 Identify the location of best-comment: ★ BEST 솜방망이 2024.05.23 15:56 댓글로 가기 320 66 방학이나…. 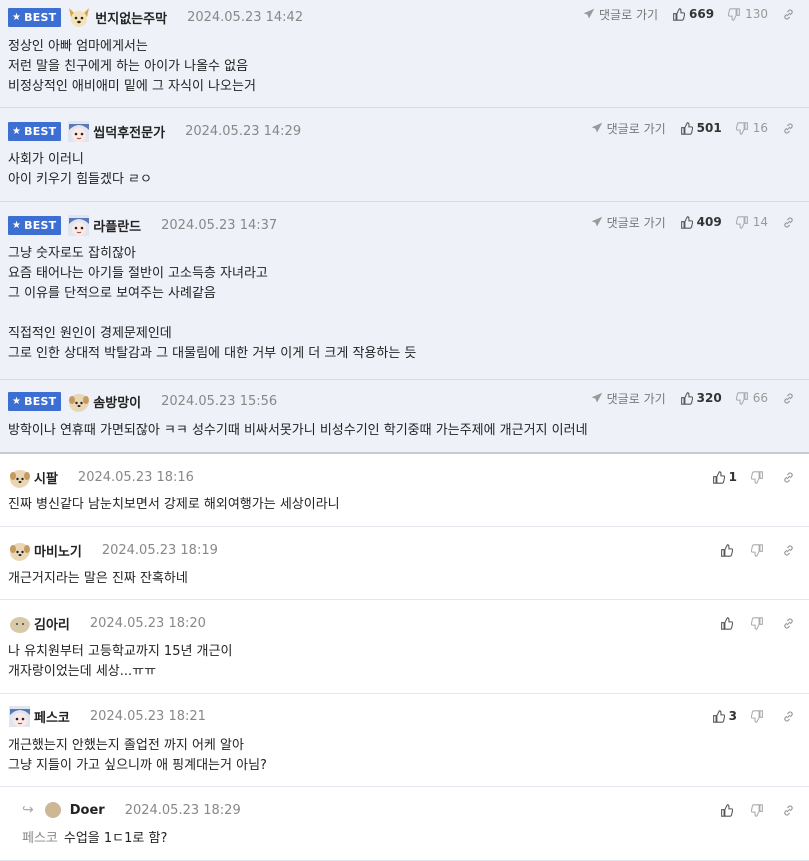
(404, 417).